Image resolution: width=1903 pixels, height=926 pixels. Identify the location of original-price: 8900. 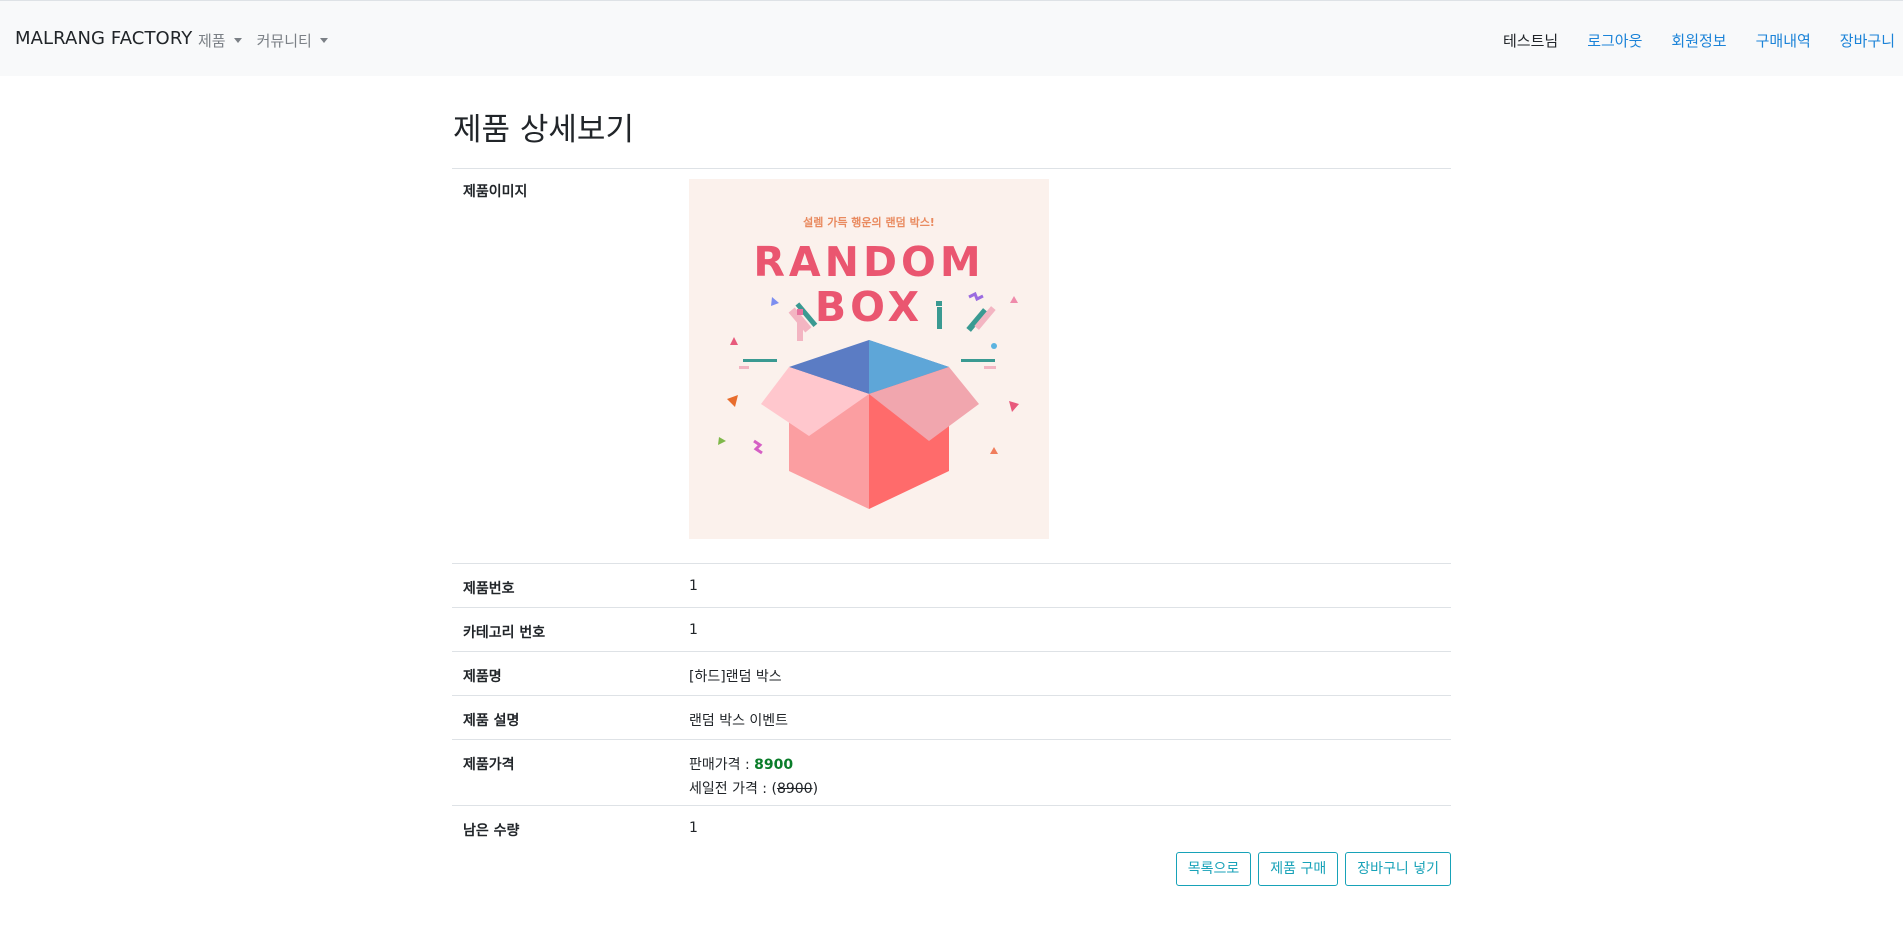
(794, 789).